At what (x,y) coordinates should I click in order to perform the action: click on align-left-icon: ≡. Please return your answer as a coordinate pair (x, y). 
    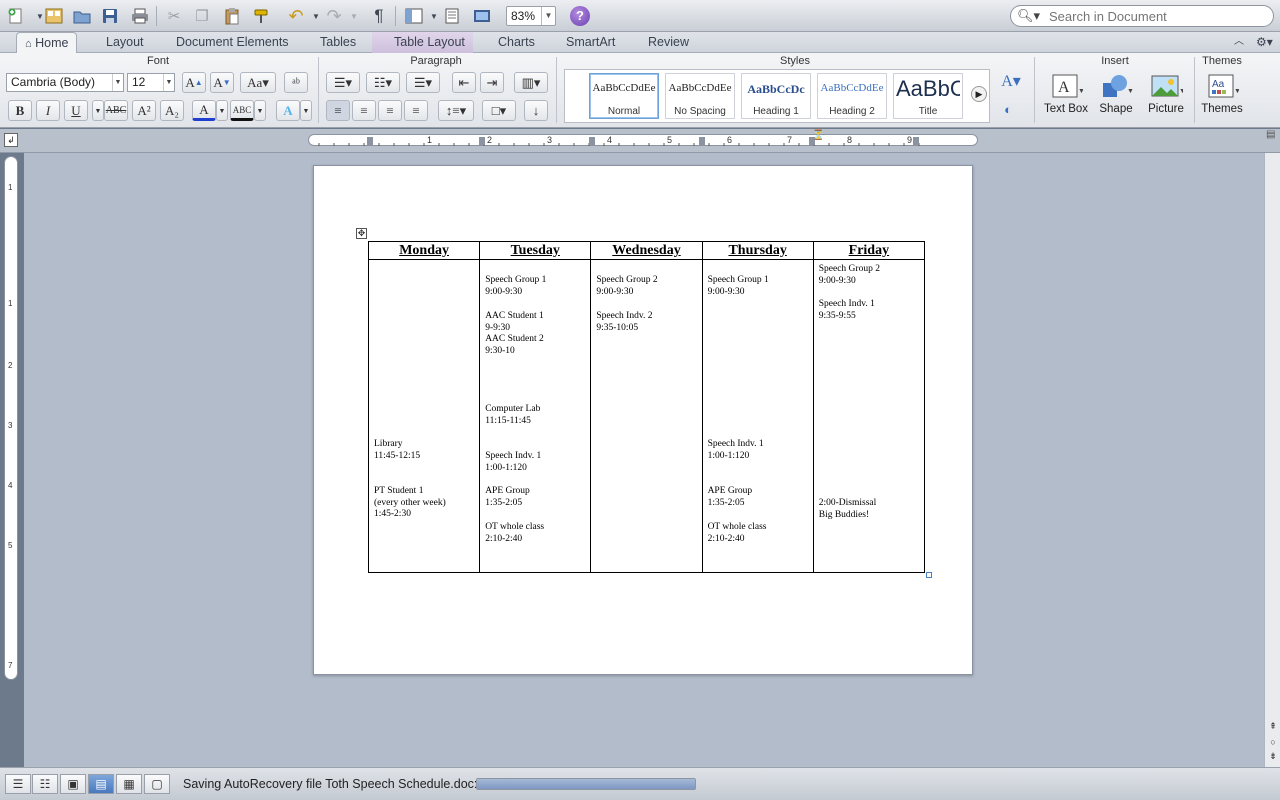
    Looking at the image, I should click on (338, 110).